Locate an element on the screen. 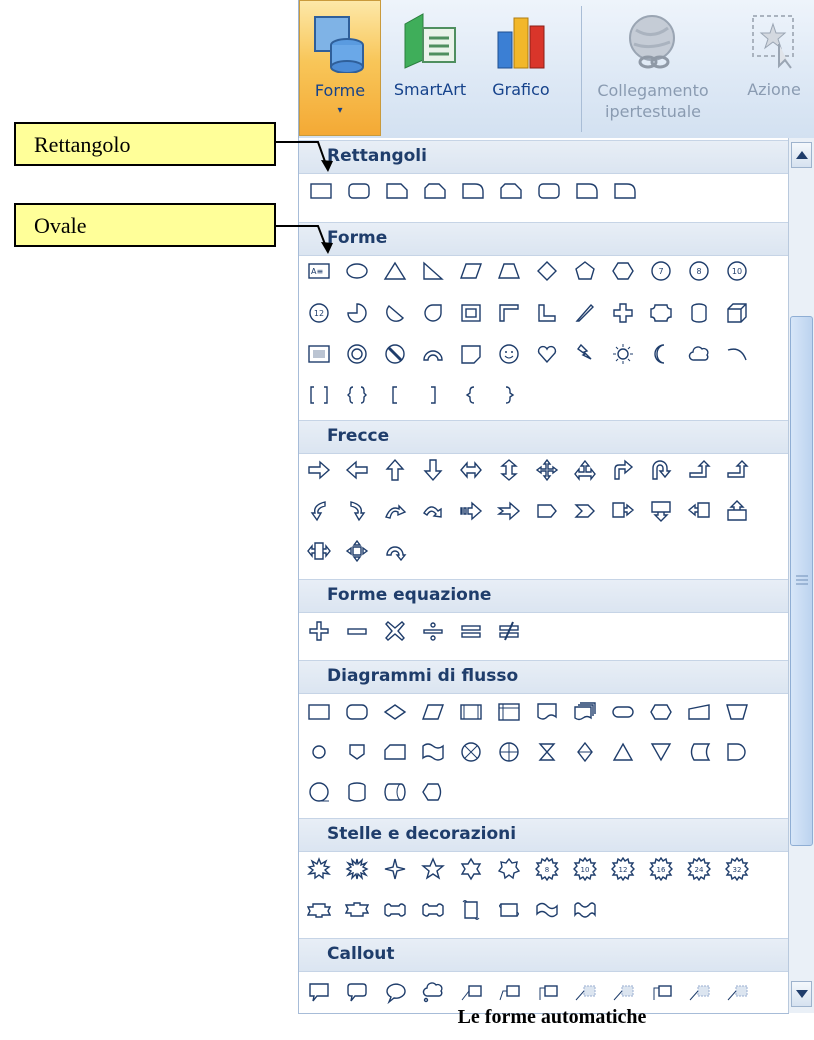  flusso-shape-fManOp-icon is located at coordinates (737, 712).